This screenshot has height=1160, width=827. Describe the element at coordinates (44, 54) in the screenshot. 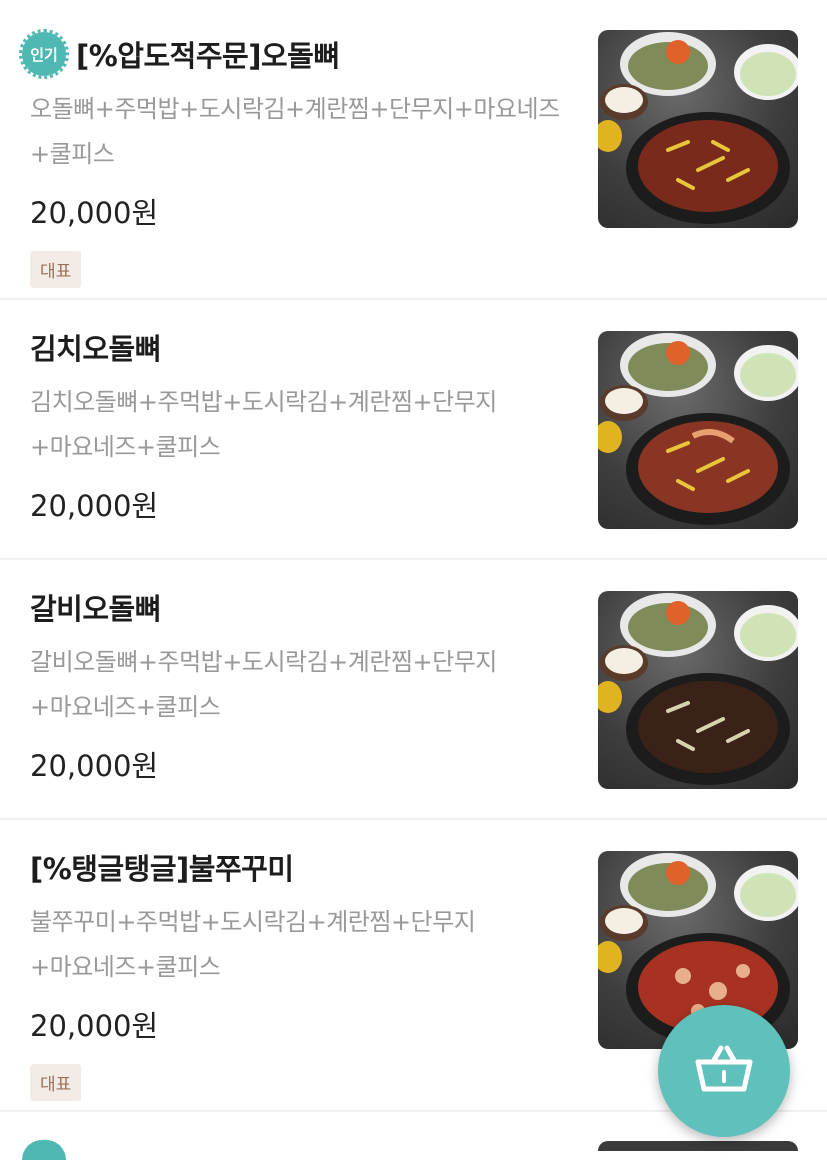

I see `popular-badge: 인기` at that location.